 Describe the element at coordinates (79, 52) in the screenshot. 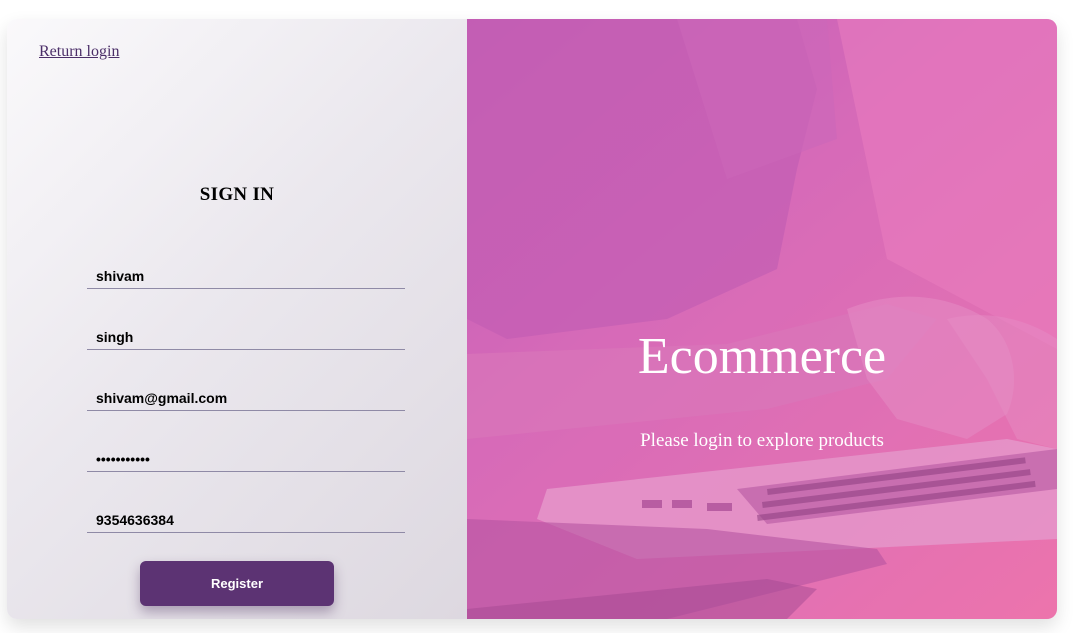

I see `return-login-link: Return login` at that location.